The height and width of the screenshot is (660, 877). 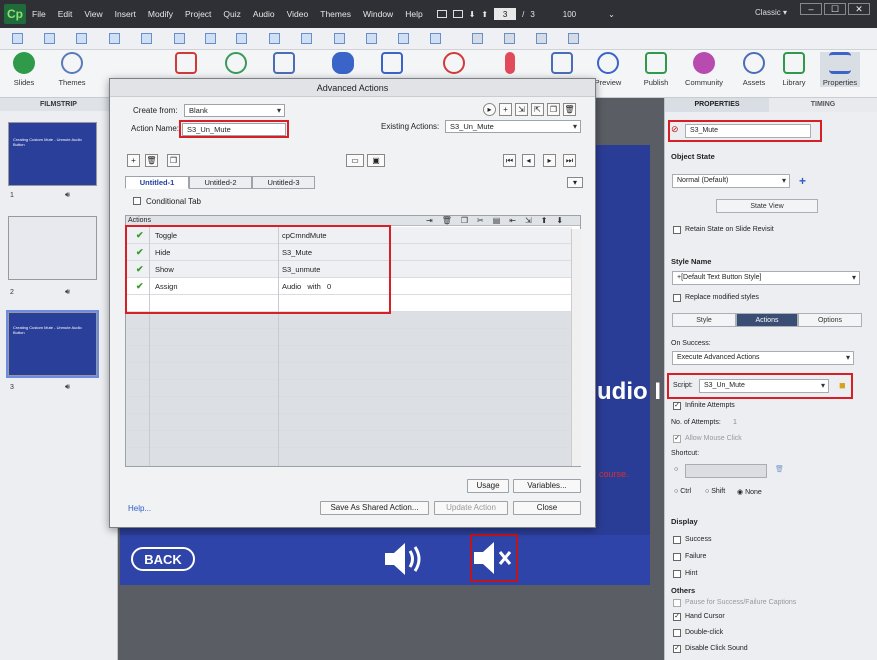 What do you see at coordinates (575, 182) in the screenshot?
I see `tabs-chevron-down-icon: ▾` at bounding box center [575, 182].